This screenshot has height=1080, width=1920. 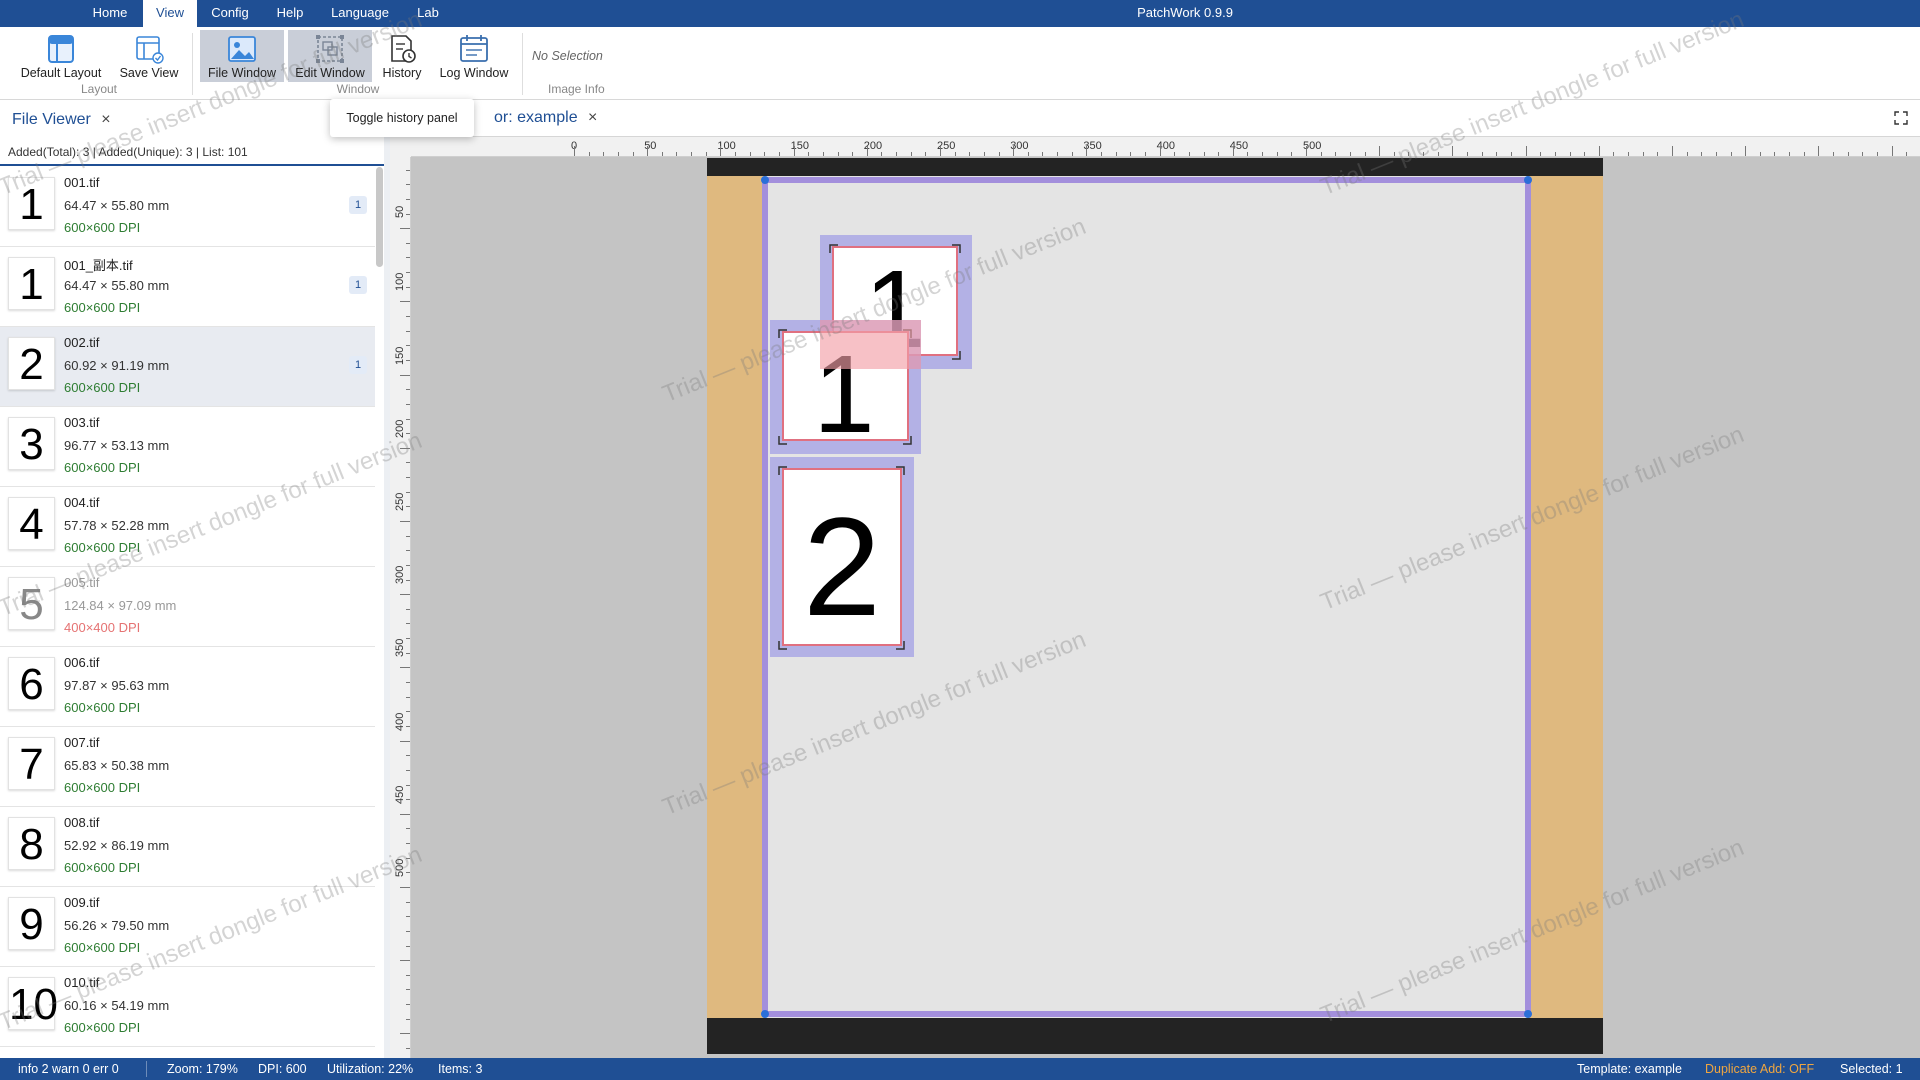 I want to click on placed-item-label: 2, so click(x=842, y=566).